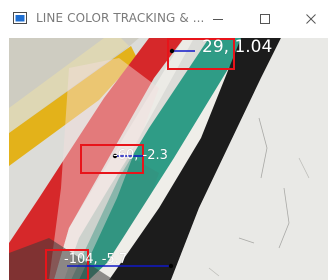  I want to click on close-button, so click(311, 19).